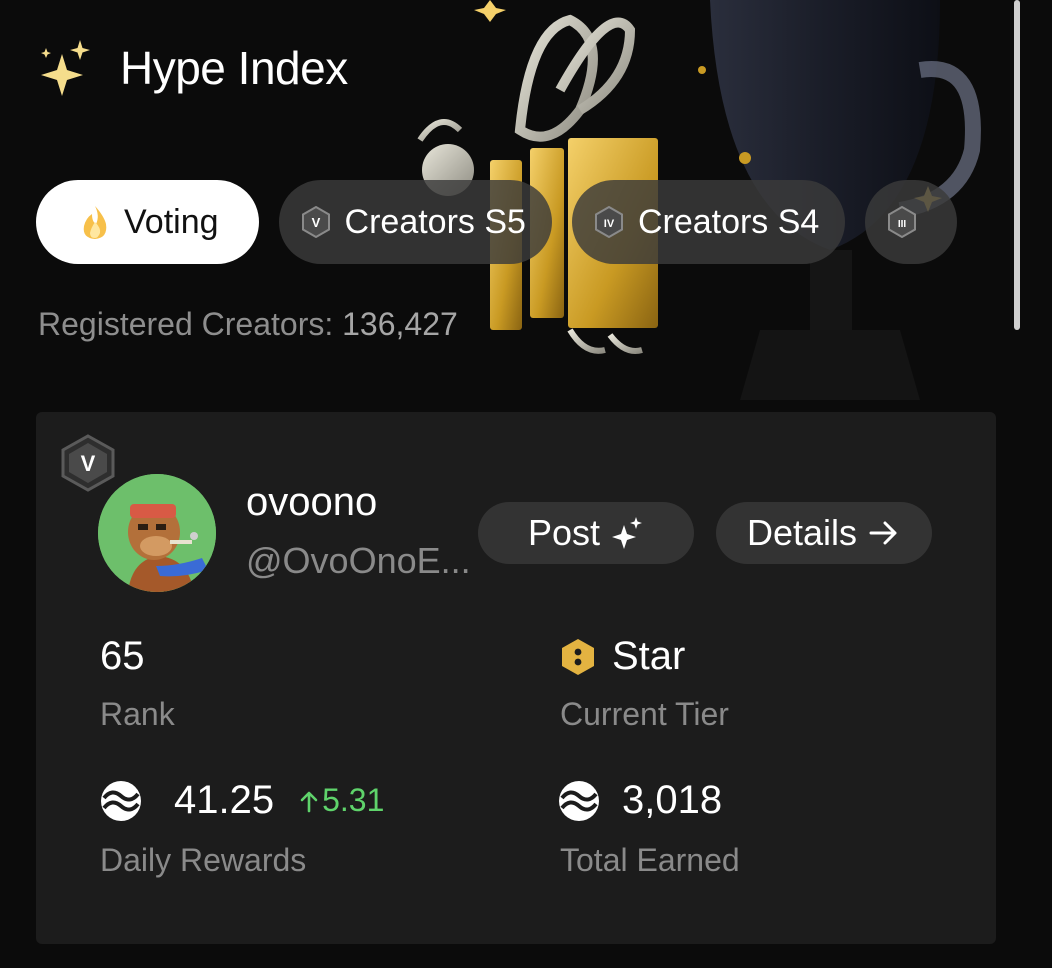 The height and width of the screenshot is (968, 1052). What do you see at coordinates (728, 221) in the screenshot?
I see `tab-creators-s4-label: Creators S4` at bounding box center [728, 221].